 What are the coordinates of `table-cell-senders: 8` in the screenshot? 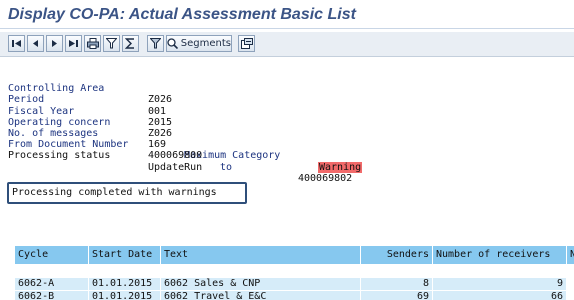 It's located at (397, 284).